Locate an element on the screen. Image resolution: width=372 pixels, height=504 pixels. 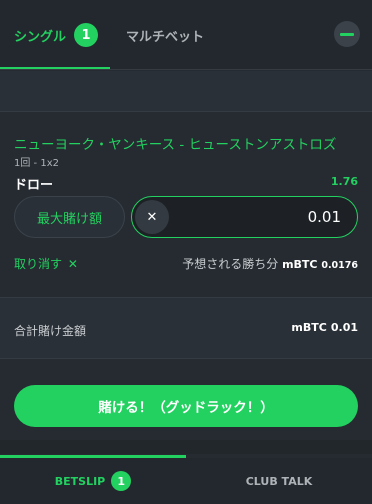
scroll-fade is located at coordinates (186, 447).